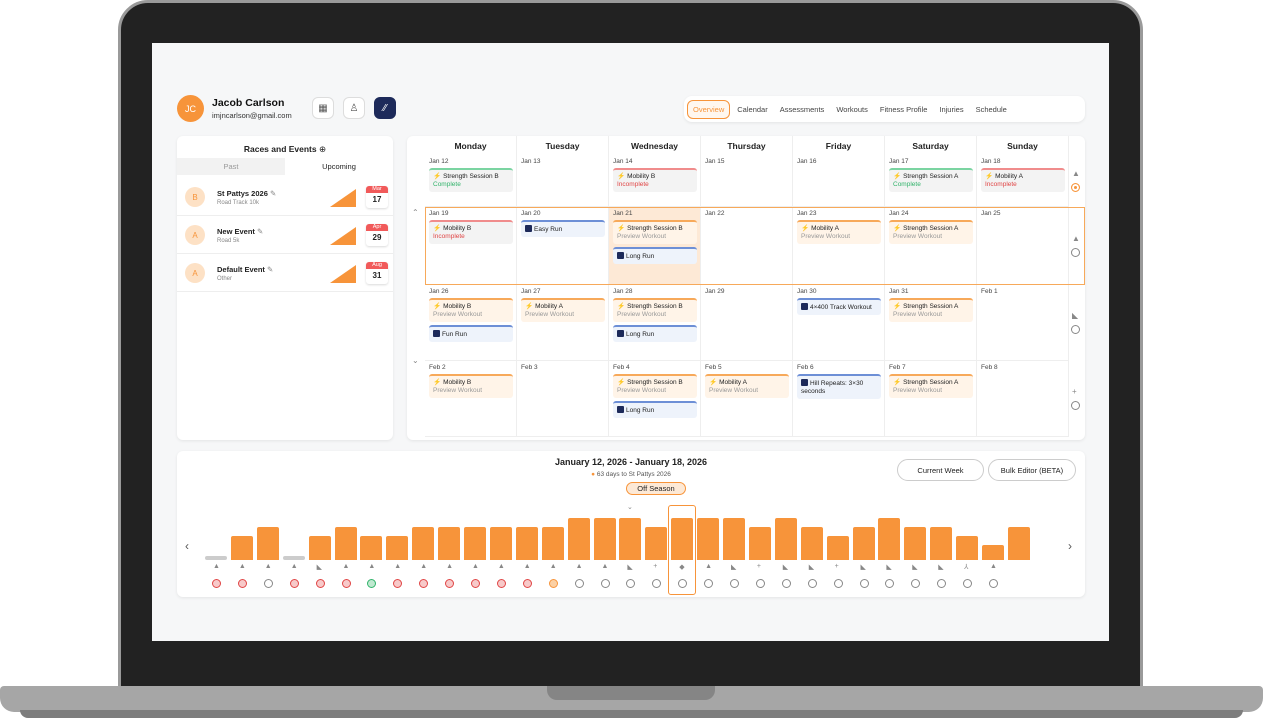 This screenshot has width=1263, height=725. Describe the element at coordinates (339, 166) in the screenshot. I see `tab-upcoming: Upcoming` at that location.